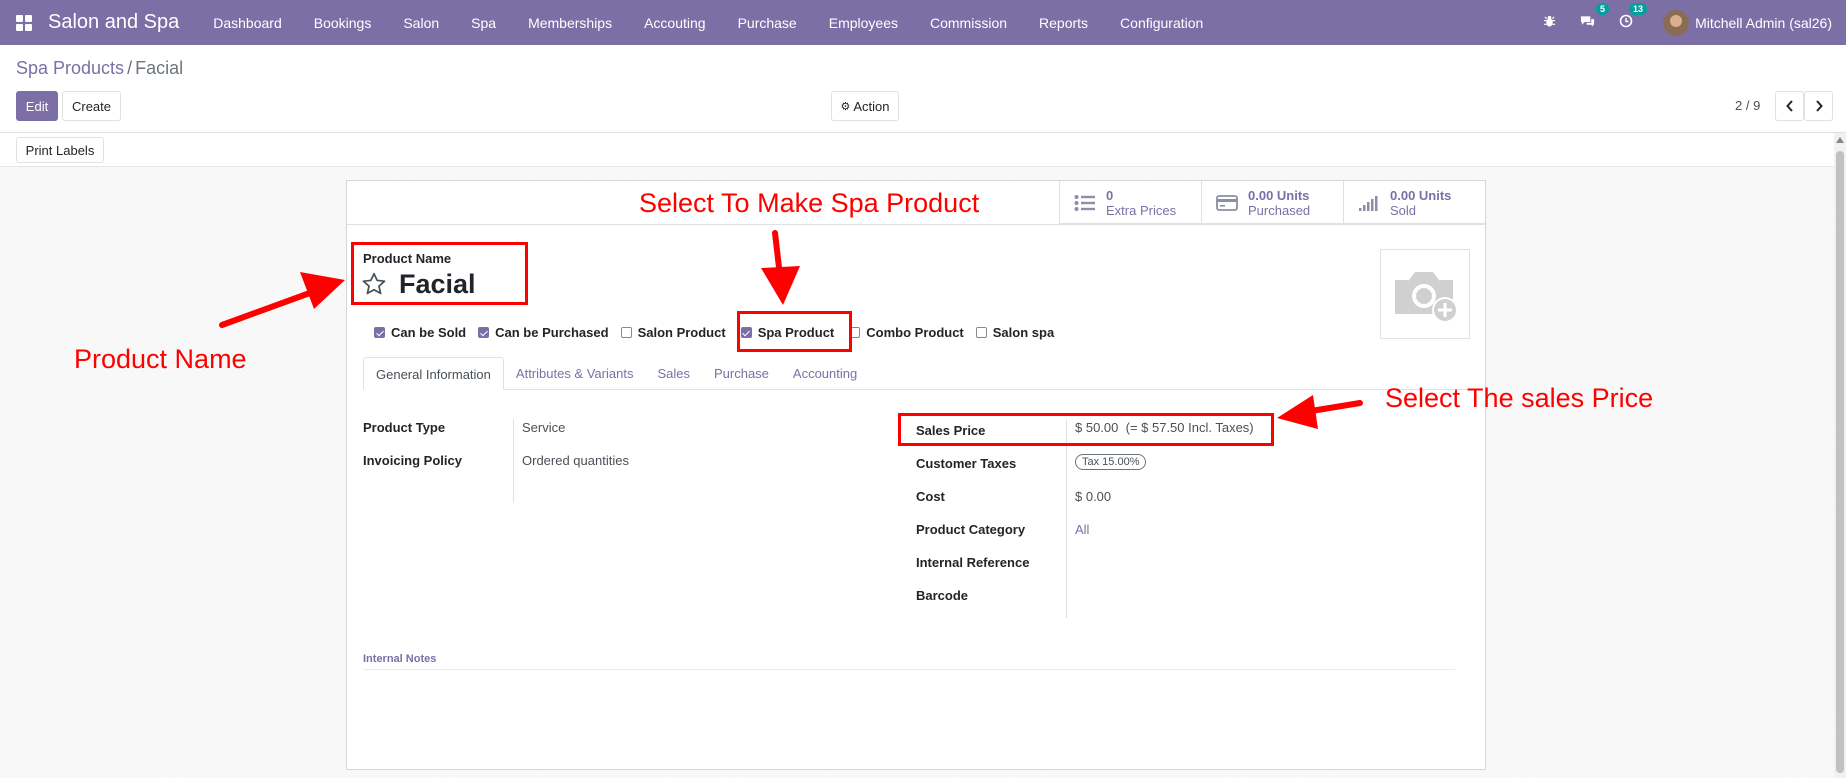  Describe the element at coordinates (1840, 462) in the screenshot. I see `scrollbar-thumb` at that location.